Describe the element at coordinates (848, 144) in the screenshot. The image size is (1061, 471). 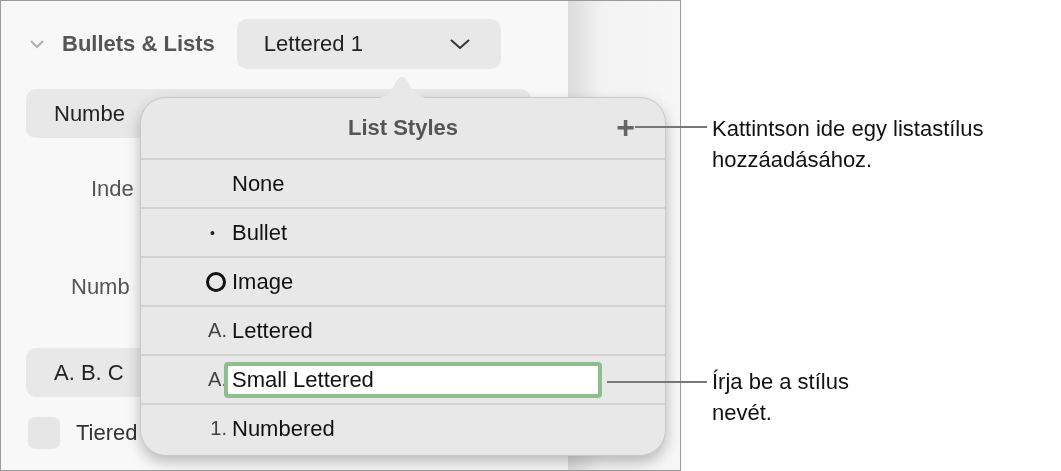
I see `callout-text: Kattintson ide egy listastílus hozzáadásához.` at that location.